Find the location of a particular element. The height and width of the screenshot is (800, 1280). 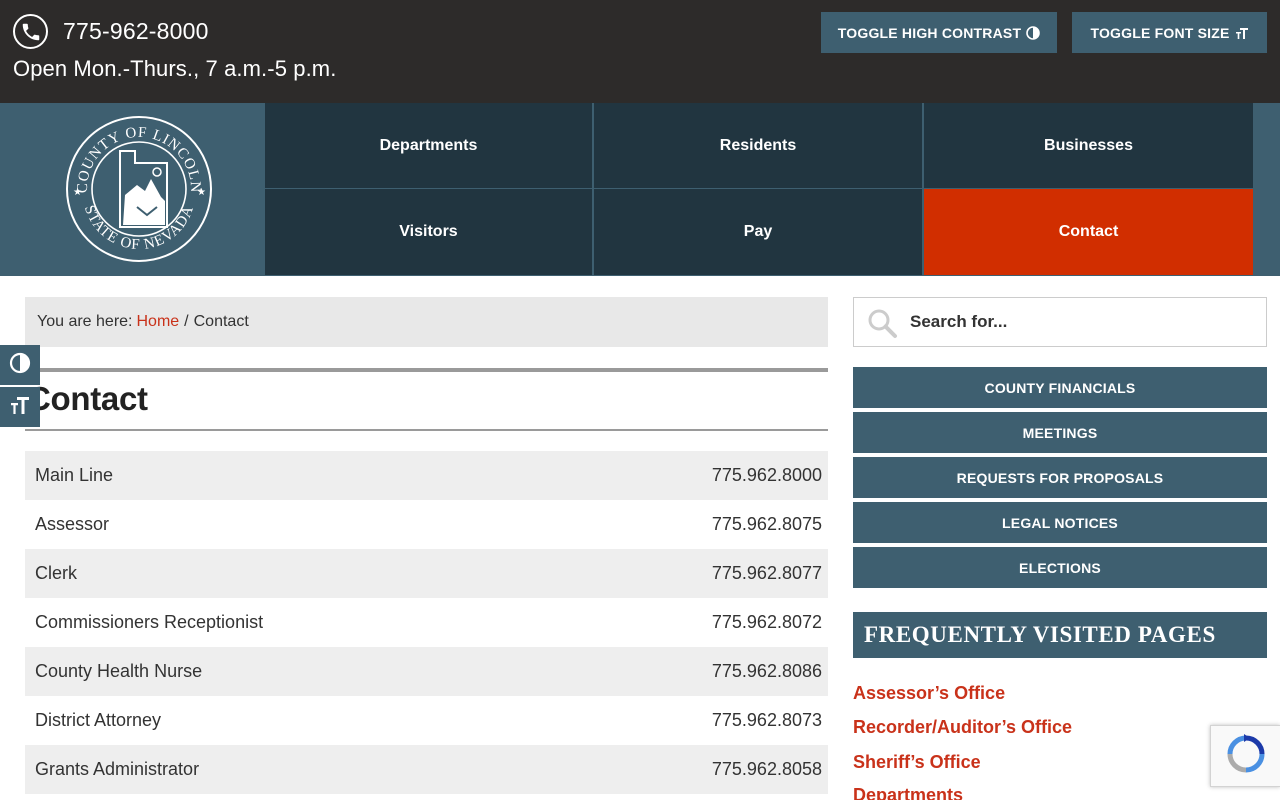

search-icon is located at coordinates (882, 325).